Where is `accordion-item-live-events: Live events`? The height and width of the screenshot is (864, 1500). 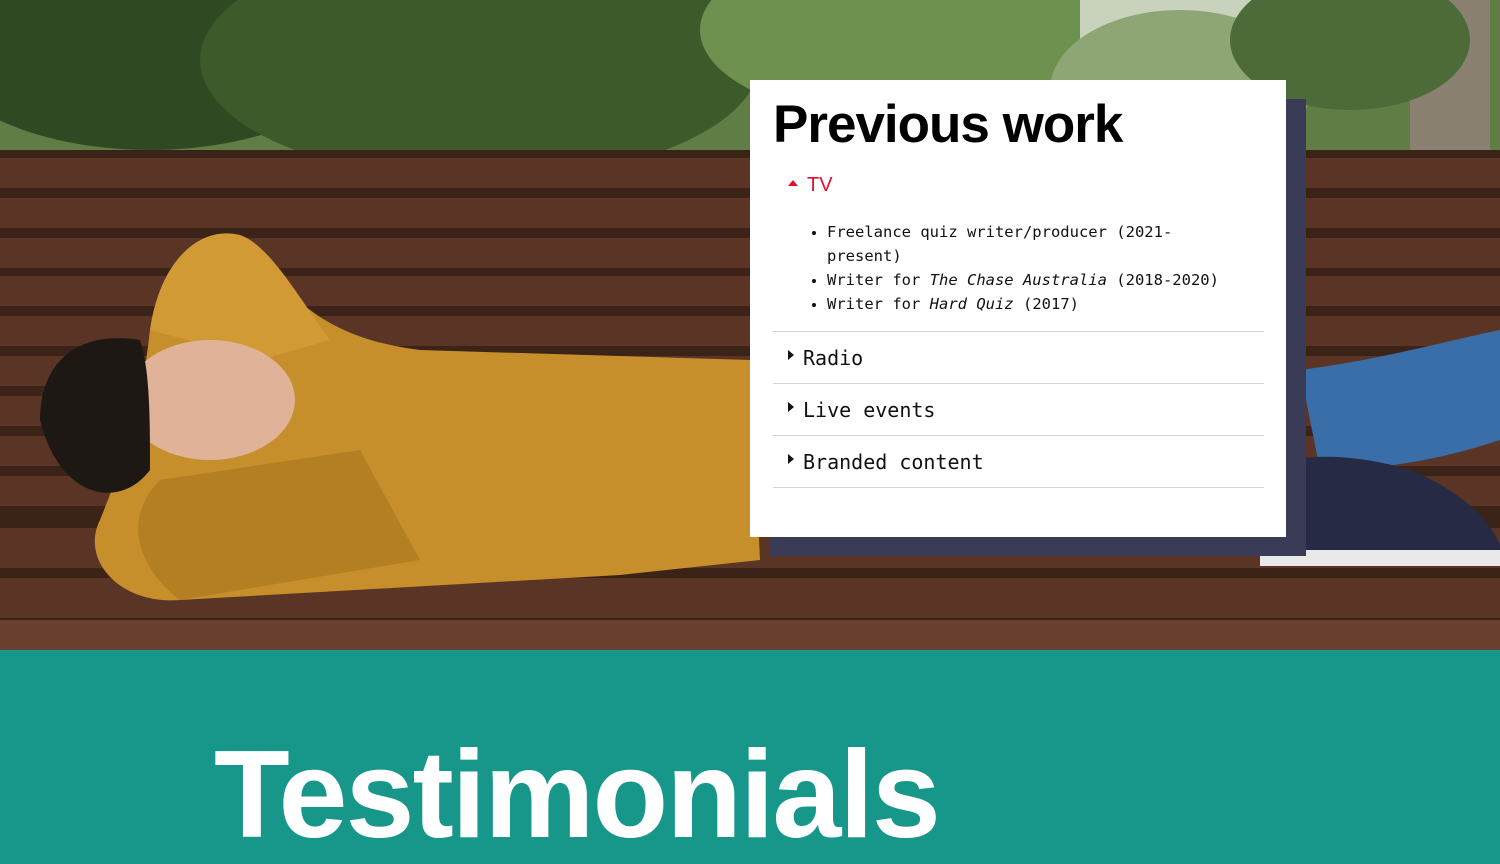
accordion-item-live-events: Live events is located at coordinates (1018, 410).